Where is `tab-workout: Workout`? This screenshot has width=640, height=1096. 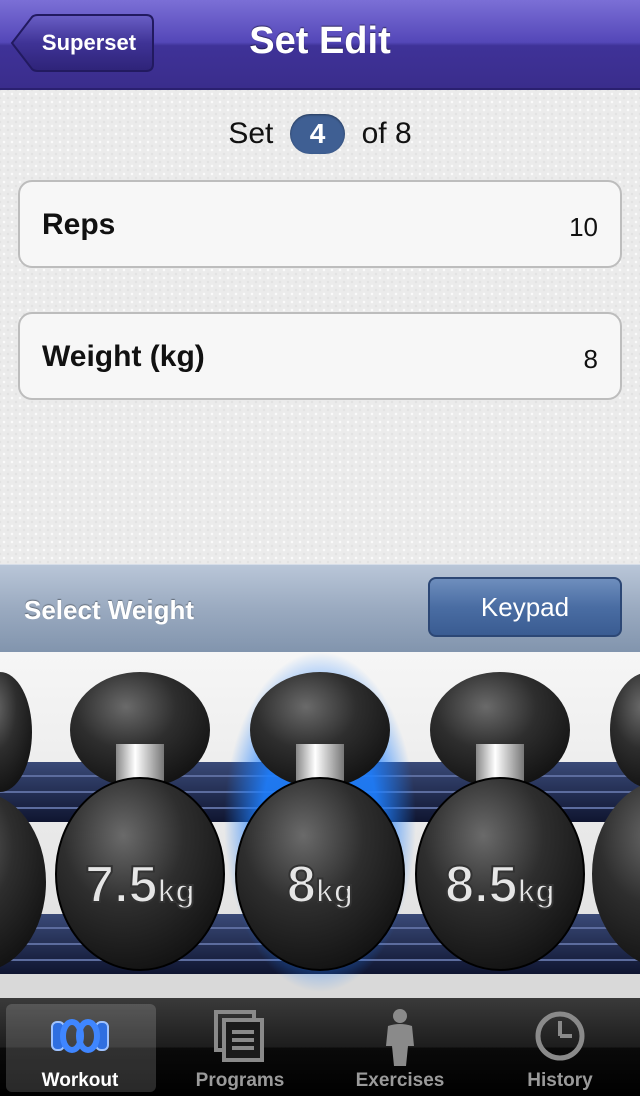
tab-workout: Workout is located at coordinates (80, 1047).